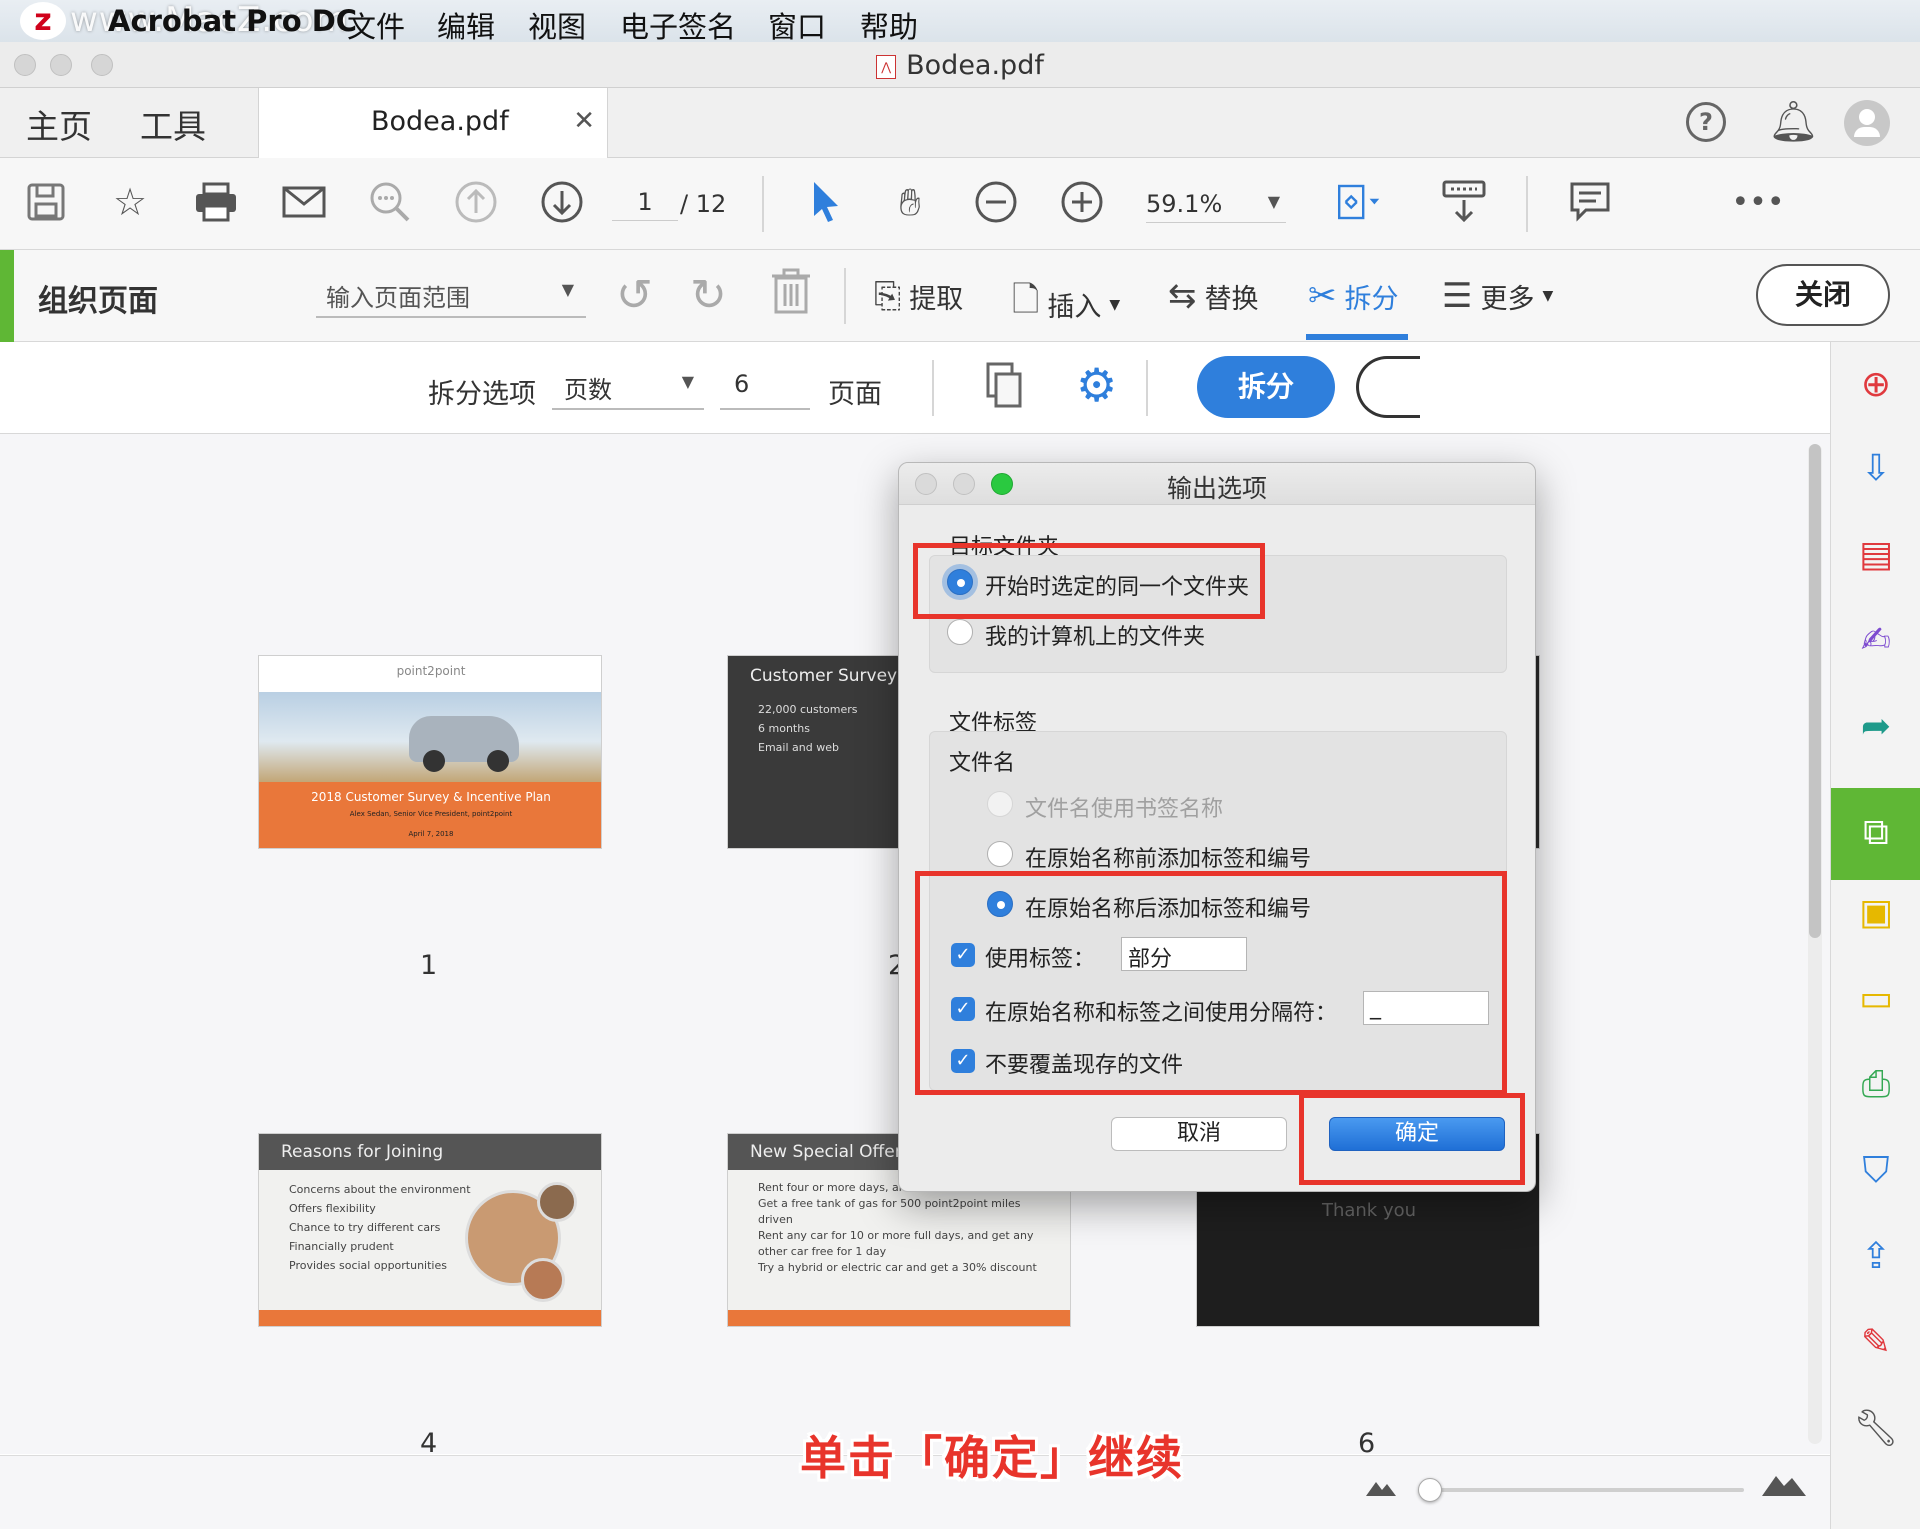 Image resolution: width=1920 pixels, height=1529 pixels. What do you see at coordinates (784, 728) in the screenshot?
I see `slide-bullet: 6 months` at bounding box center [784, 728].